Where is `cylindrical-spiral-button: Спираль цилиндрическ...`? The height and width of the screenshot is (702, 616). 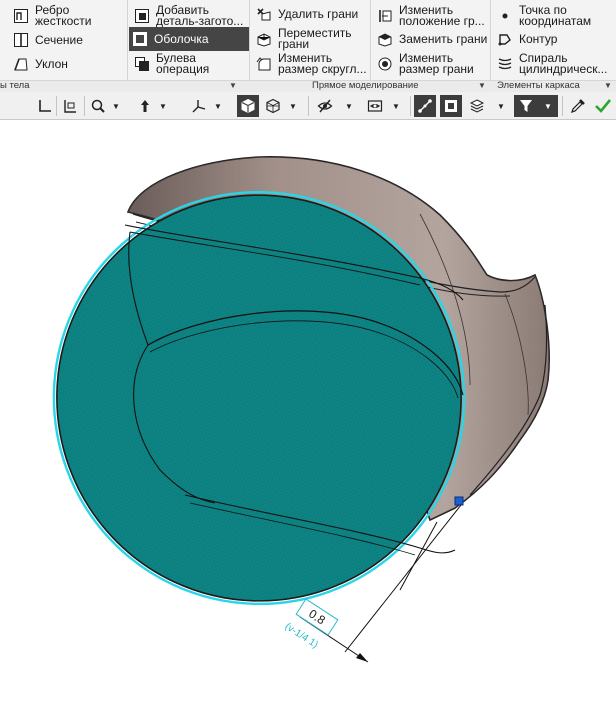
cylindrical-spiral-button: Спираль цилиндрическ... is located at coordinates (554, 64).